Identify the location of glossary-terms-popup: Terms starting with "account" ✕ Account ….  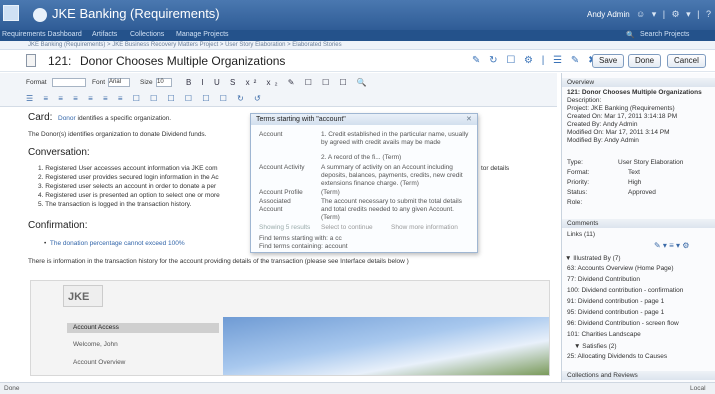
(364, 183).